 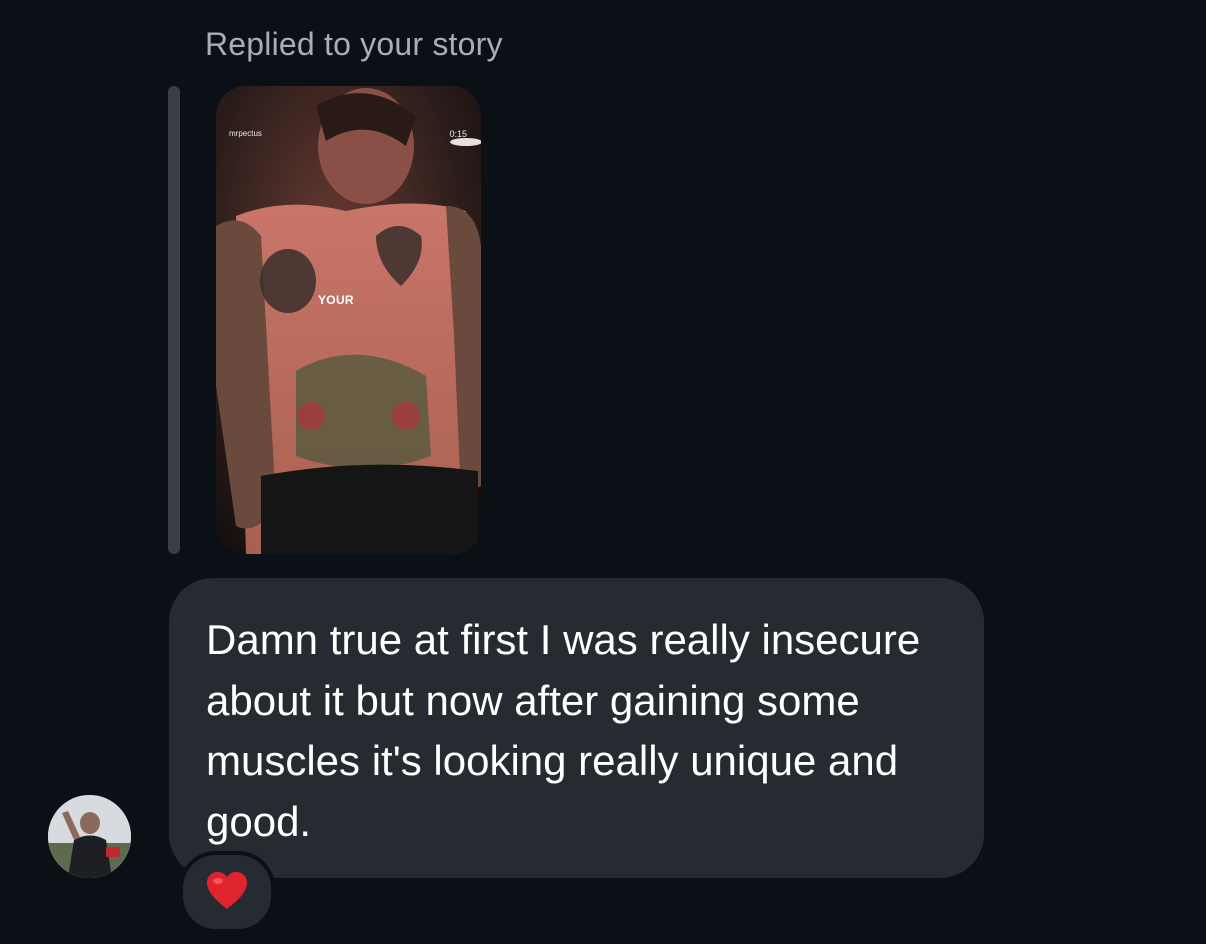 I want to click on story-image, so click(x=348, y=320).